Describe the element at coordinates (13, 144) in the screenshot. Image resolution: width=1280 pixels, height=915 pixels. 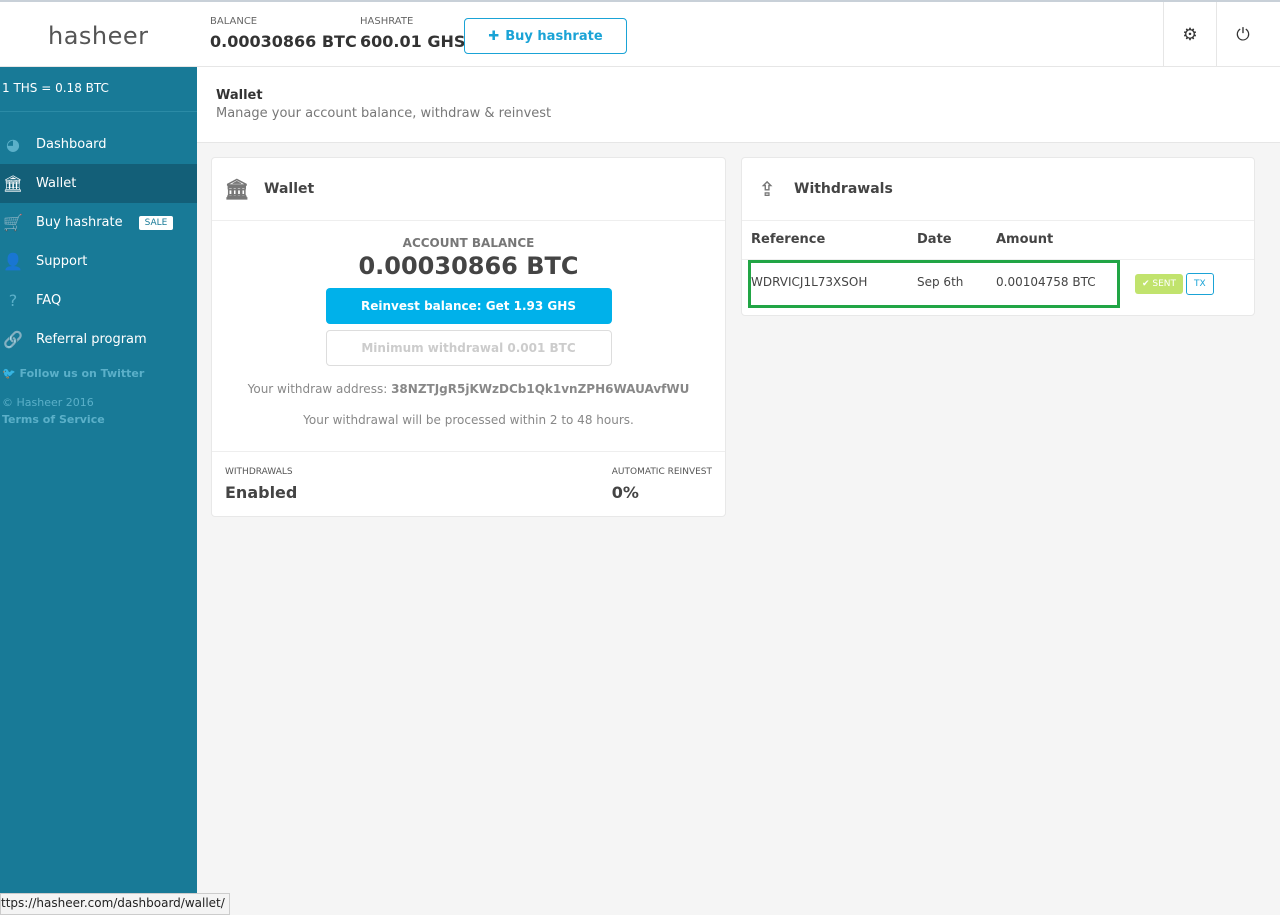
I see `dashboard-icon: ◕` at that location.